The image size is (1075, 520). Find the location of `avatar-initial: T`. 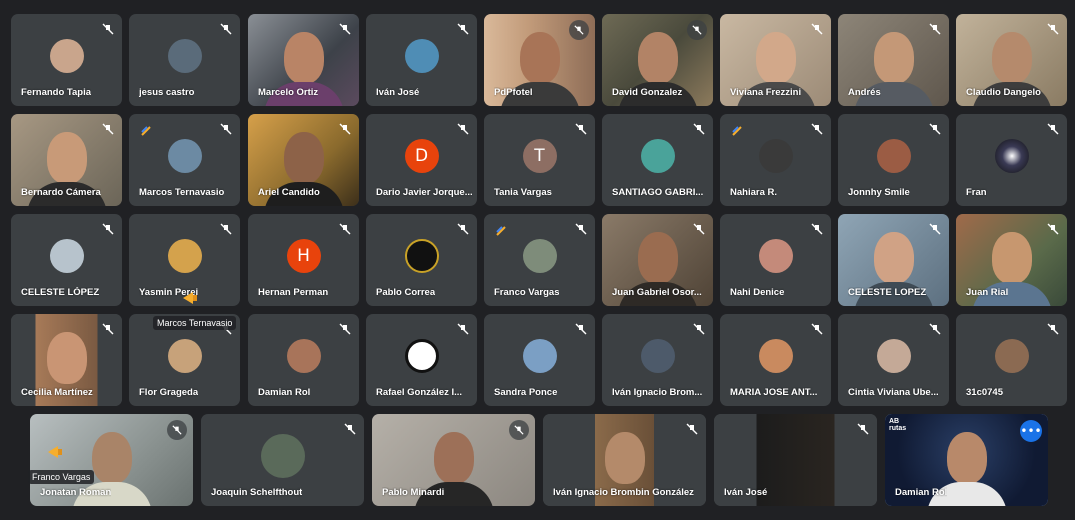

avatar-initial: T is located at coordinates (539, 156).